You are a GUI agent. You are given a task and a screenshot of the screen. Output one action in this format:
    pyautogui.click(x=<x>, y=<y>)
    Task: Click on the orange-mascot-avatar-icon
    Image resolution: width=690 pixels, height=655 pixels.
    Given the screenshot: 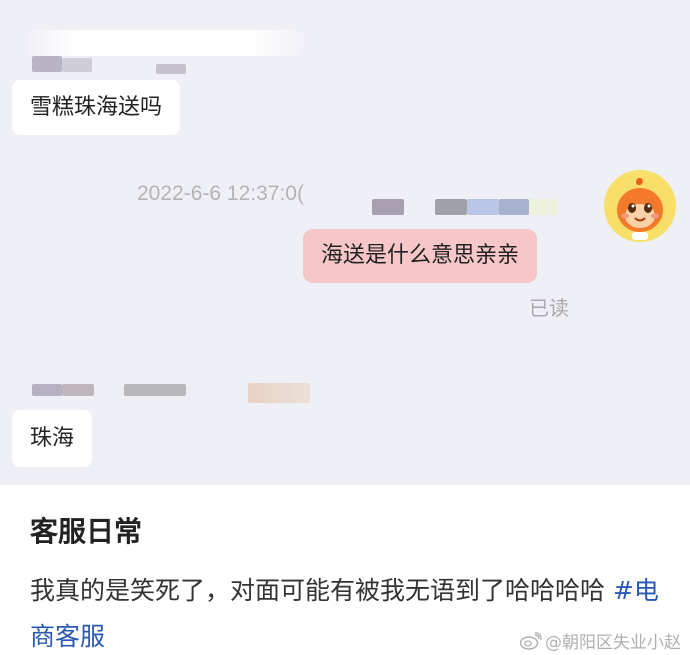 What is the action you would take?
    pyautogui.click(x=640, y=206)
    